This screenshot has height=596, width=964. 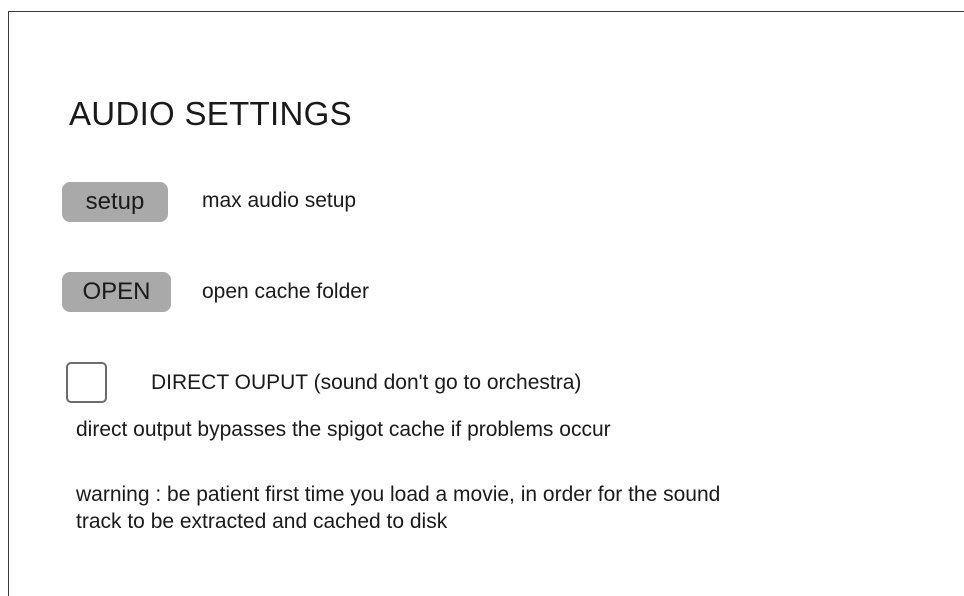 What do you see at coordinates (262, 521) in the screenshot?
I see `warning-line-2: track to be extracted and cached to disk` at bounding box center [262, 521].